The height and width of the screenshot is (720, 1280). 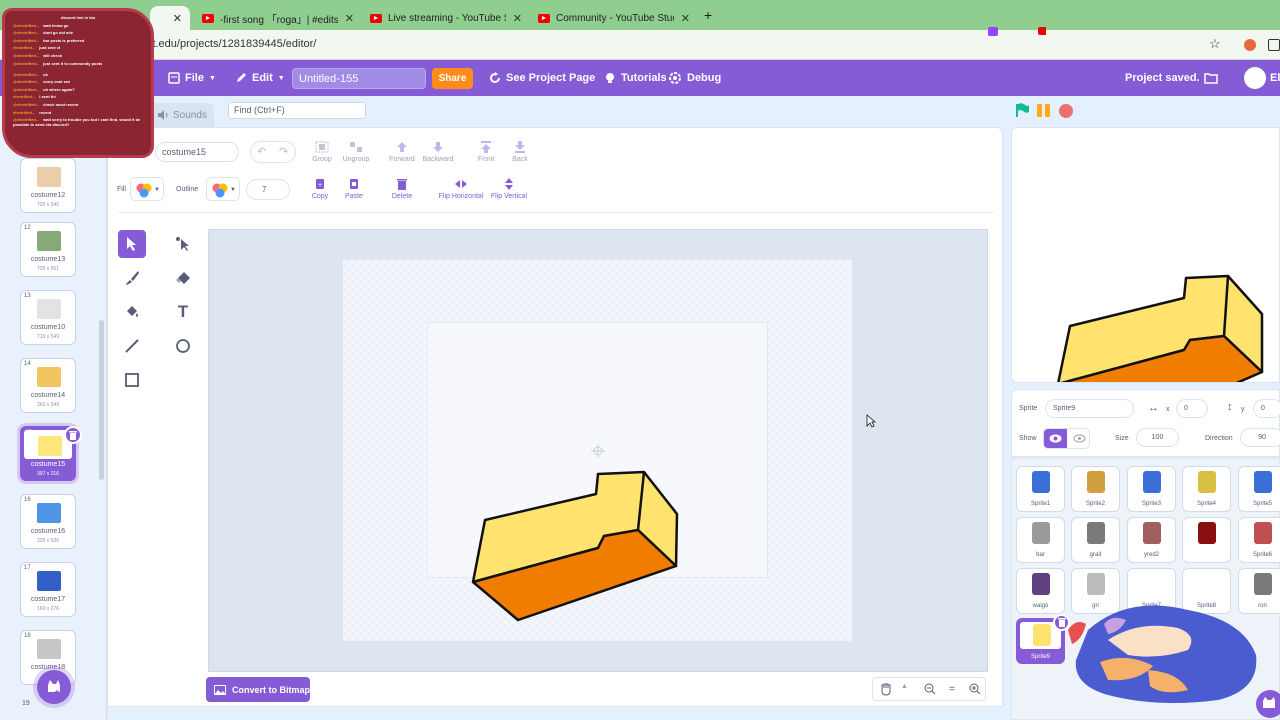 I want to click on sprite-item: Sprite6, so click(x=1259, y=540).